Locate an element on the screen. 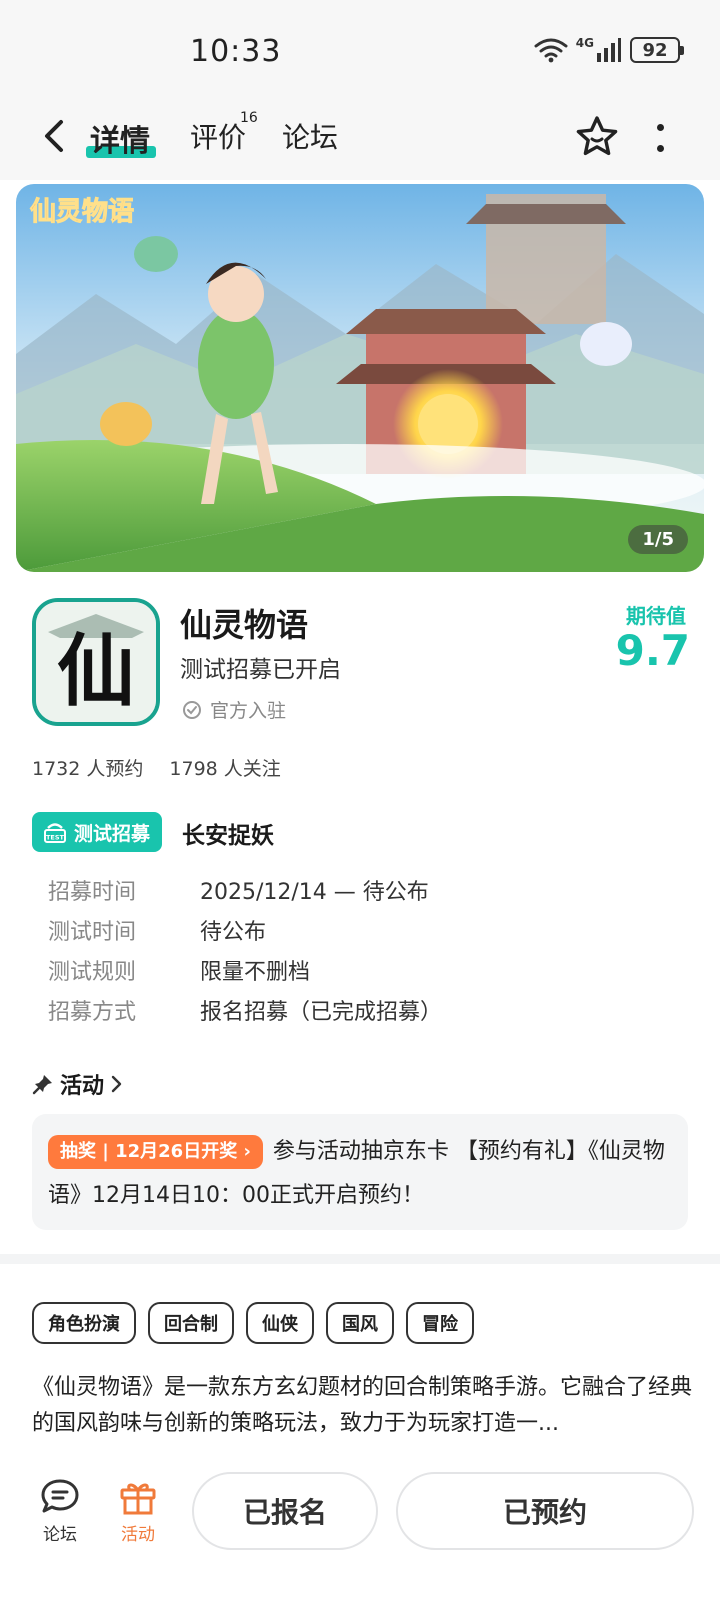 The width and height of the screenshot is (720, 1600). battery-level: 92 is located at coordinates (655, 50).